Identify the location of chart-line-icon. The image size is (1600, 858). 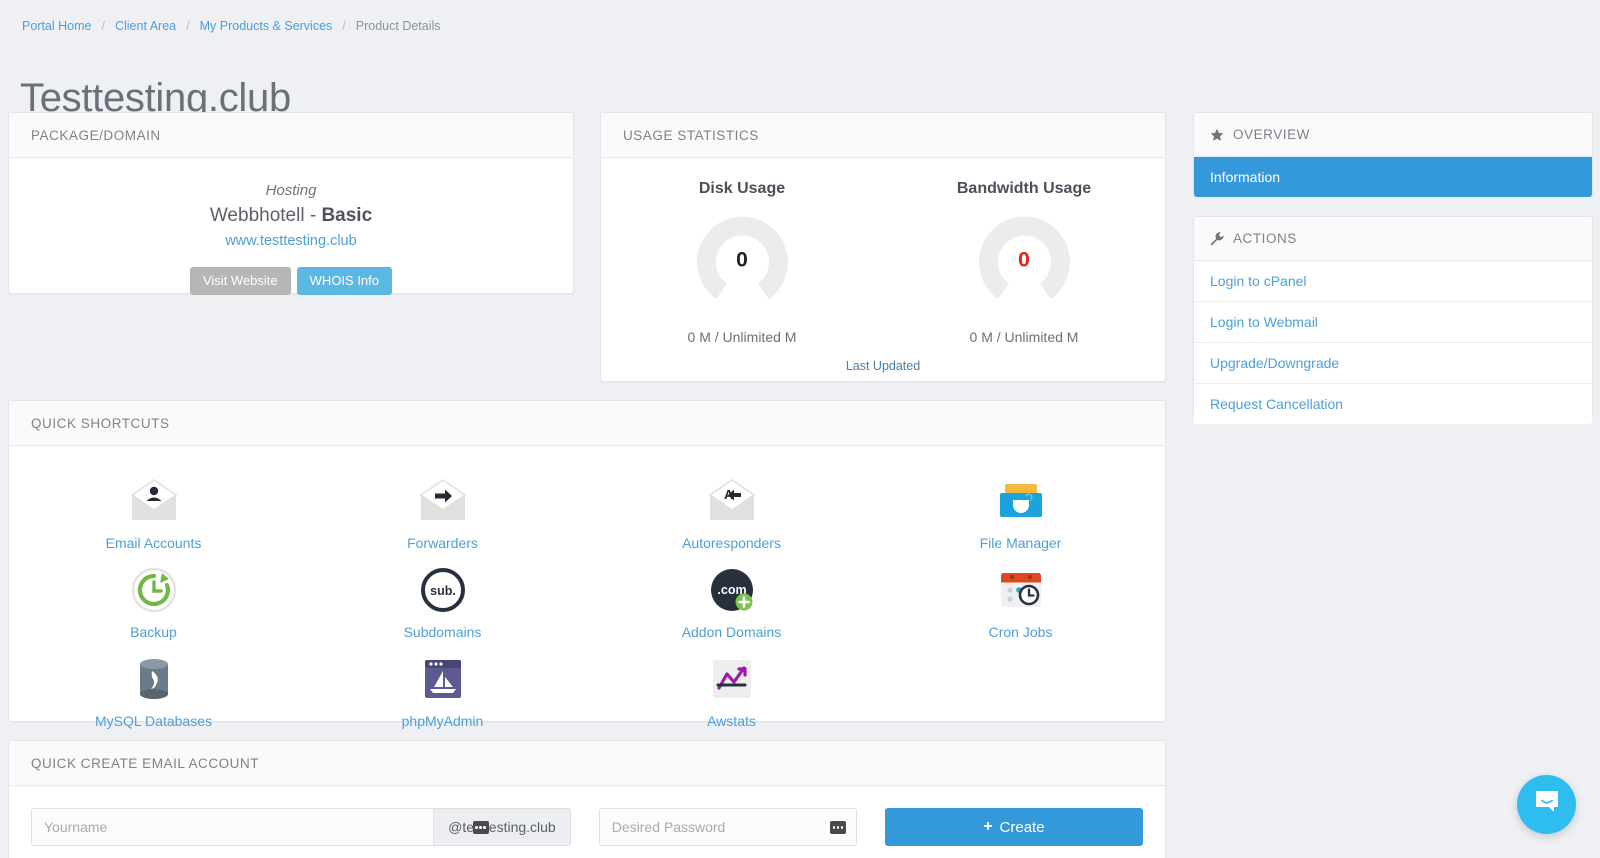
(731, 679).